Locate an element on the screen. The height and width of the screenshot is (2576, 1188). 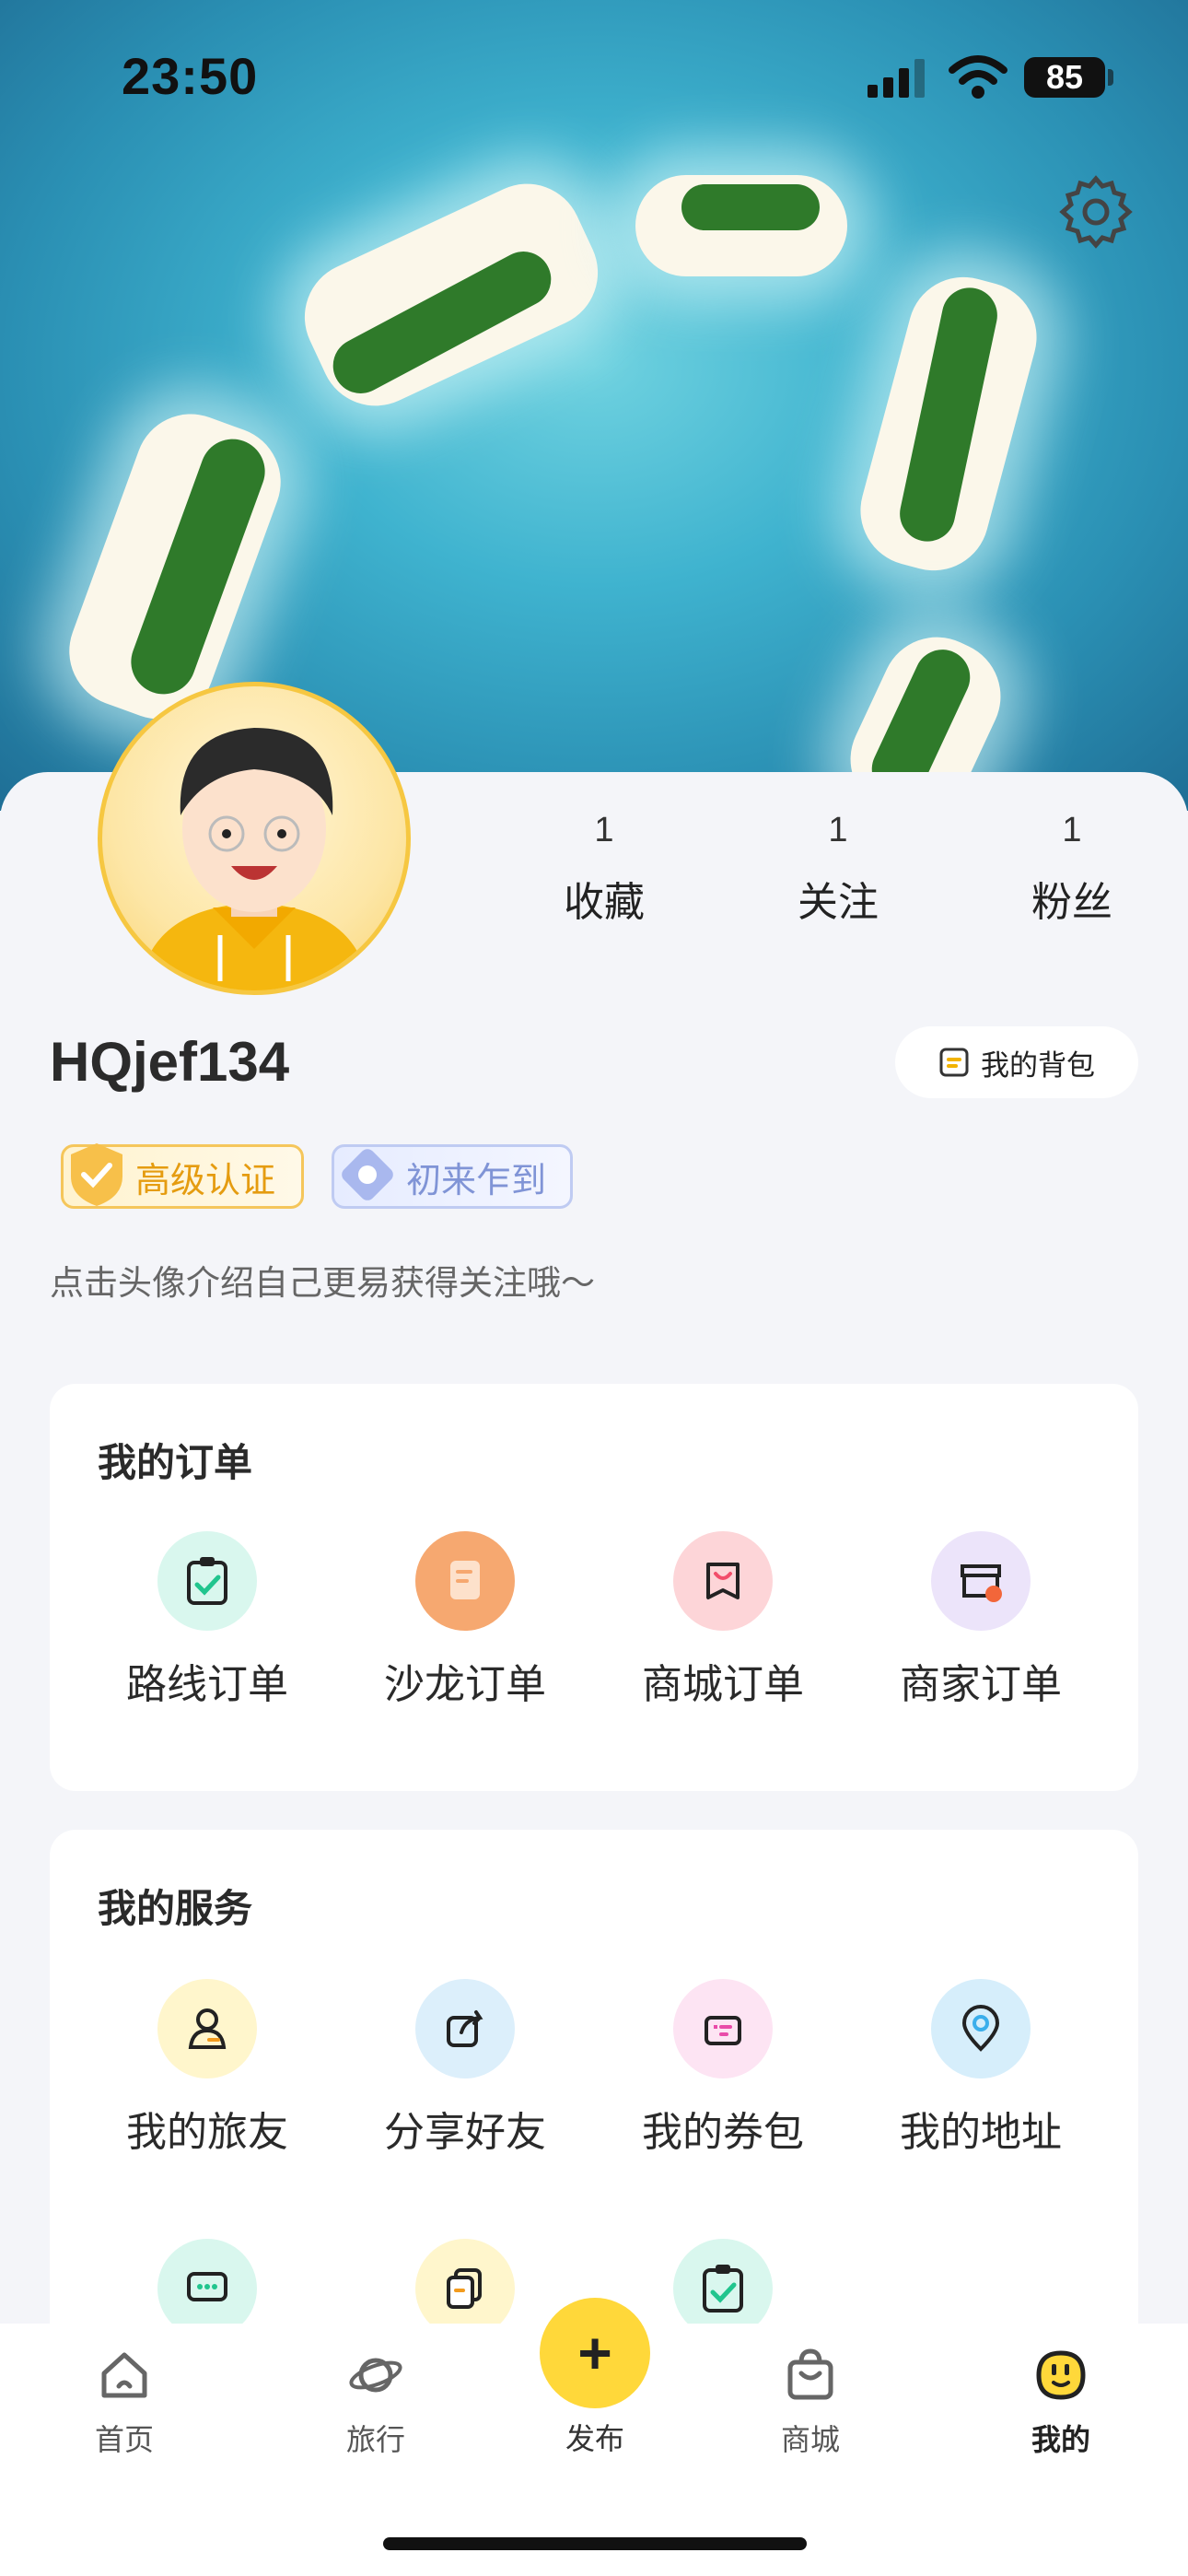
stat-label: 收藏 is located at coordinates (604, 902).